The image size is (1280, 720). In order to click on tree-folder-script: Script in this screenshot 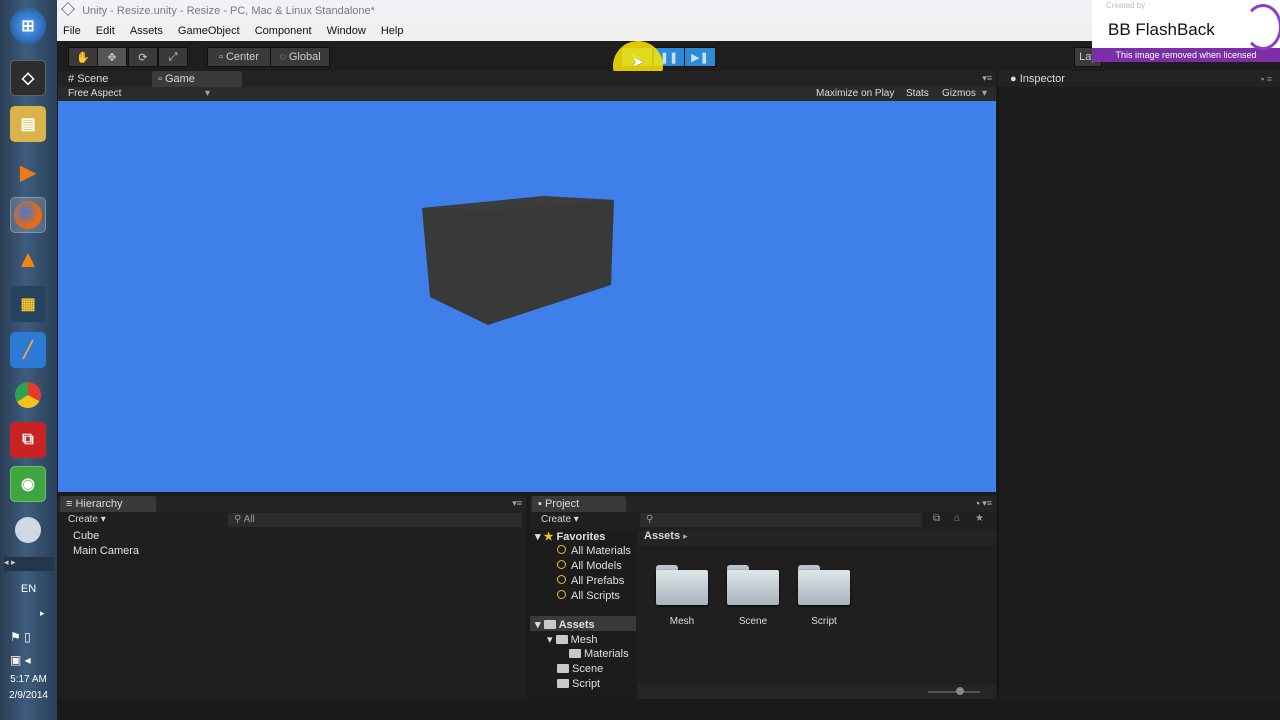, I will do `click(578, 684)`.